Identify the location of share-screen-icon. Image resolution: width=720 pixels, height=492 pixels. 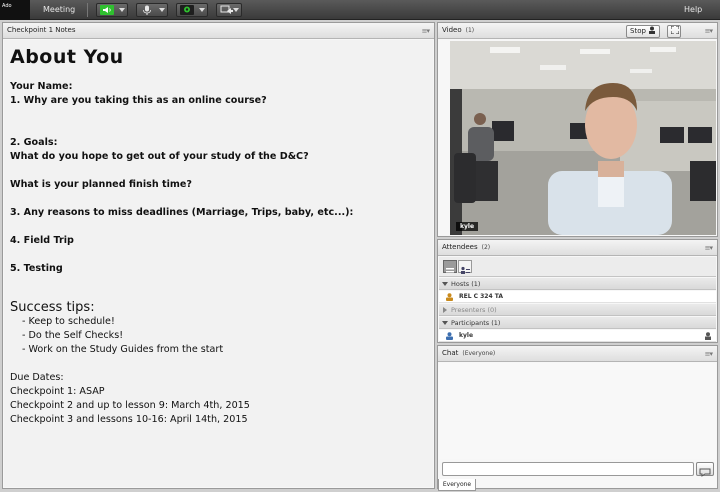
(226, 9).